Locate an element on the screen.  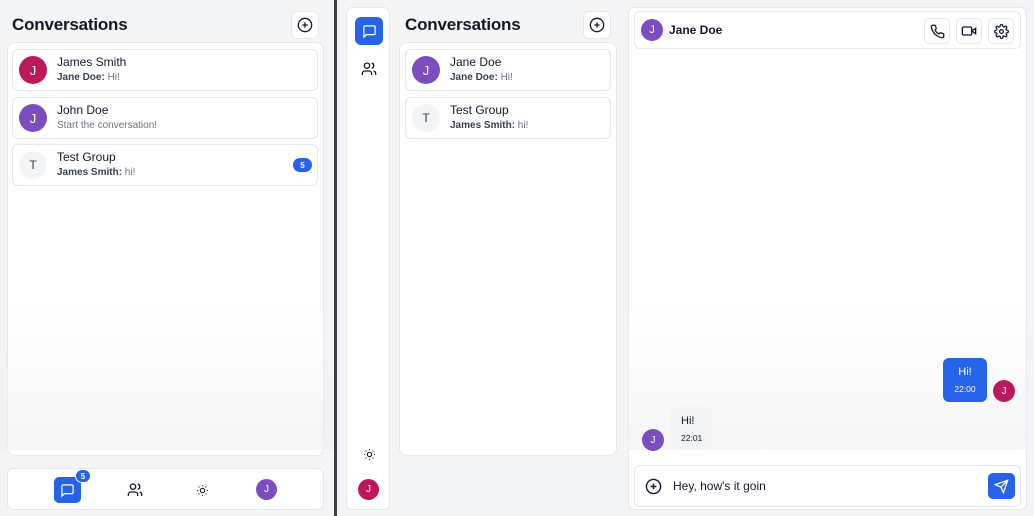
message-time: 22:00 is located at coordinates (965, 389).